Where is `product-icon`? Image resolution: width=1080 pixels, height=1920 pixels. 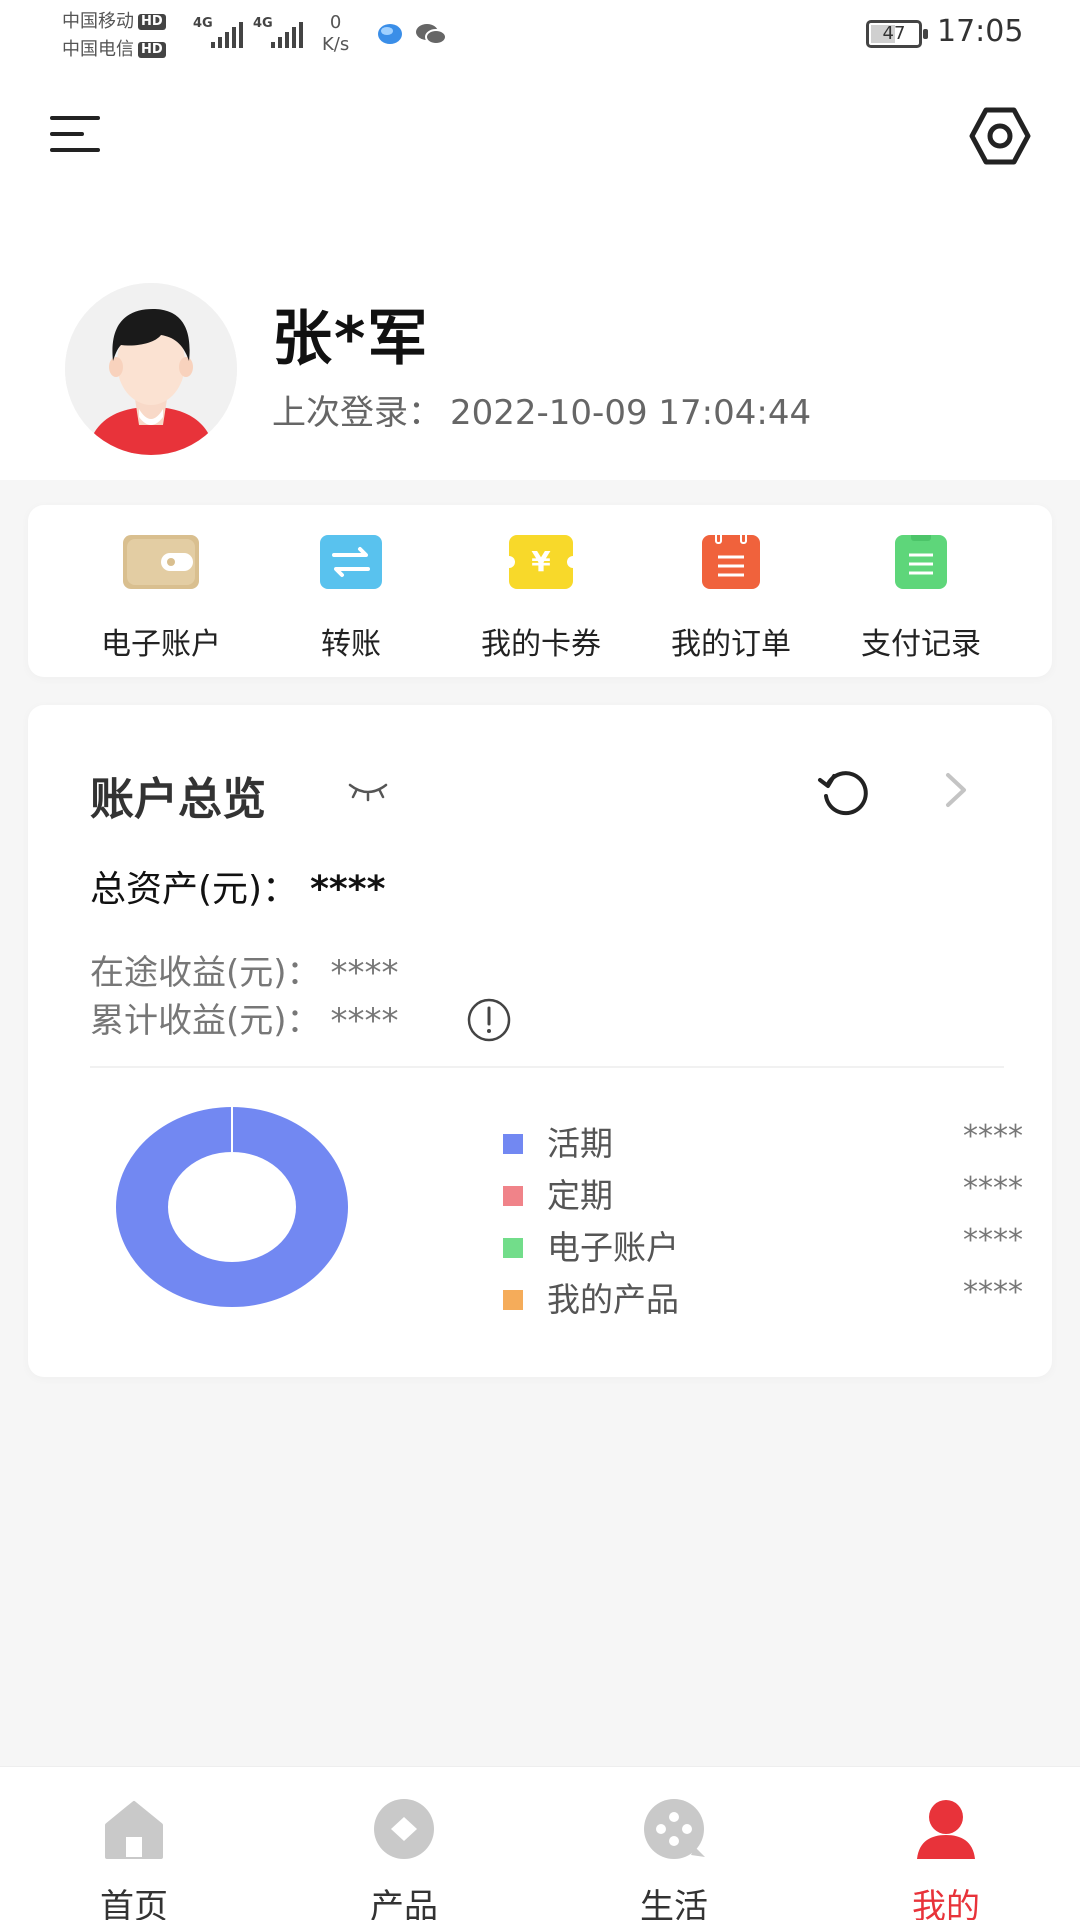 product-icon is located at coordinates (404, 1829).